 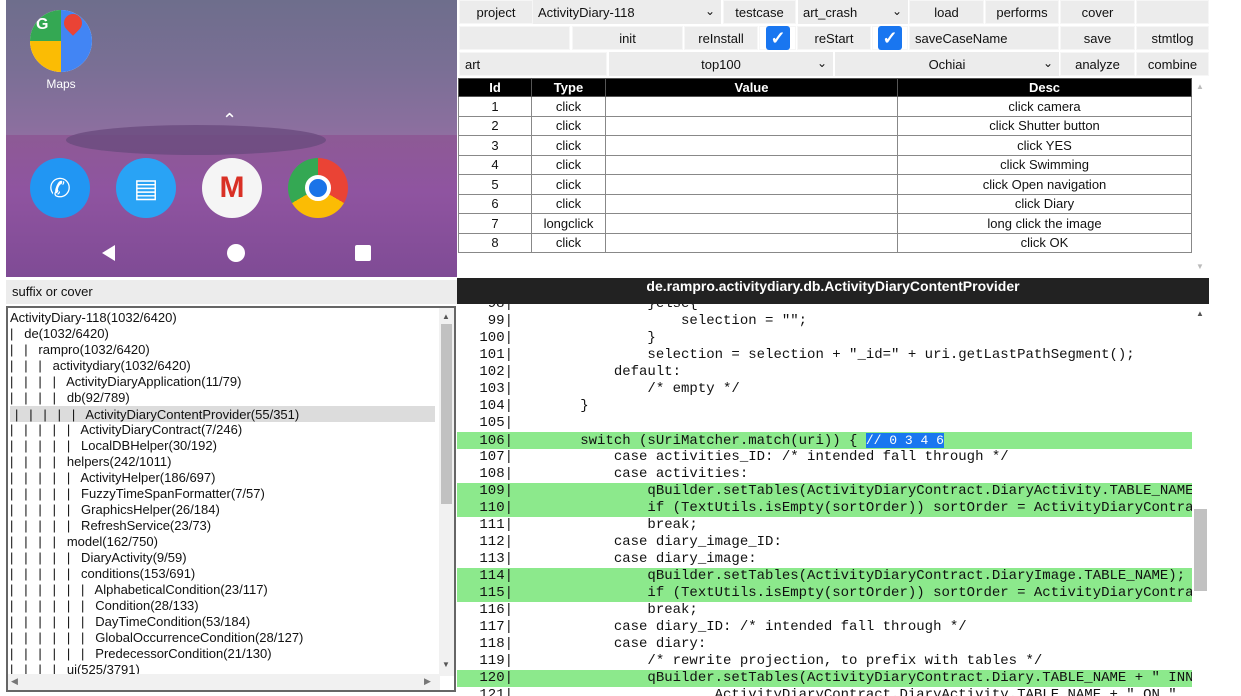 What do you see at coordinates (568, 223) in the screenshot?
I see `cell-type: longclick` at bounding box center [568, 223].